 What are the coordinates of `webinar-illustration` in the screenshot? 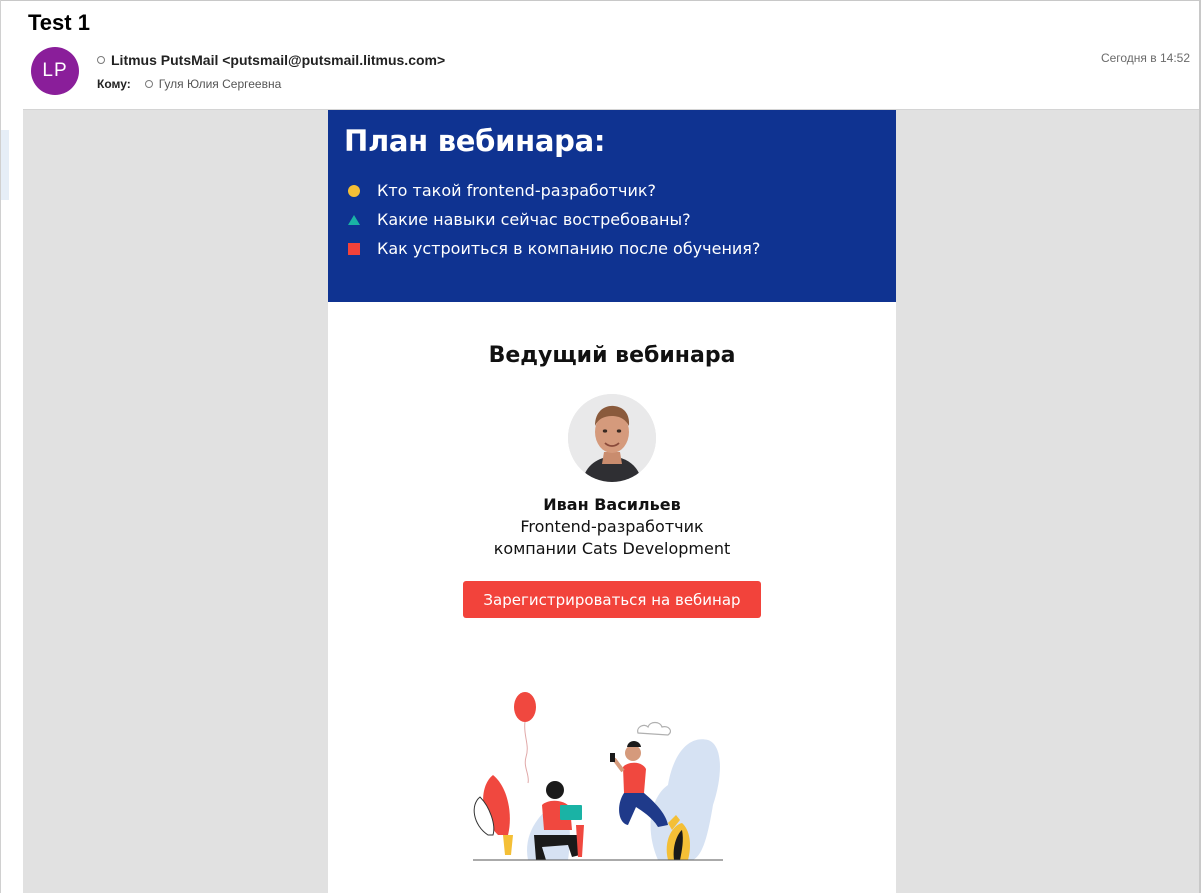 It's located at (603, 775).